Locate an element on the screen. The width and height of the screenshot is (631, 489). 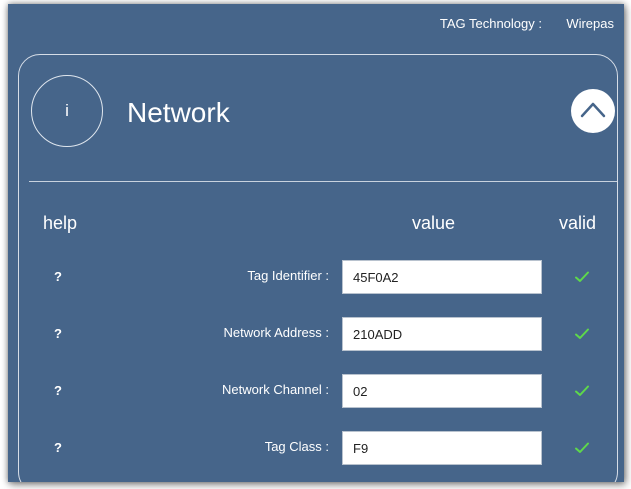
field-row-tag-class: ? Tag Class : is located at coordinates (319, 448).